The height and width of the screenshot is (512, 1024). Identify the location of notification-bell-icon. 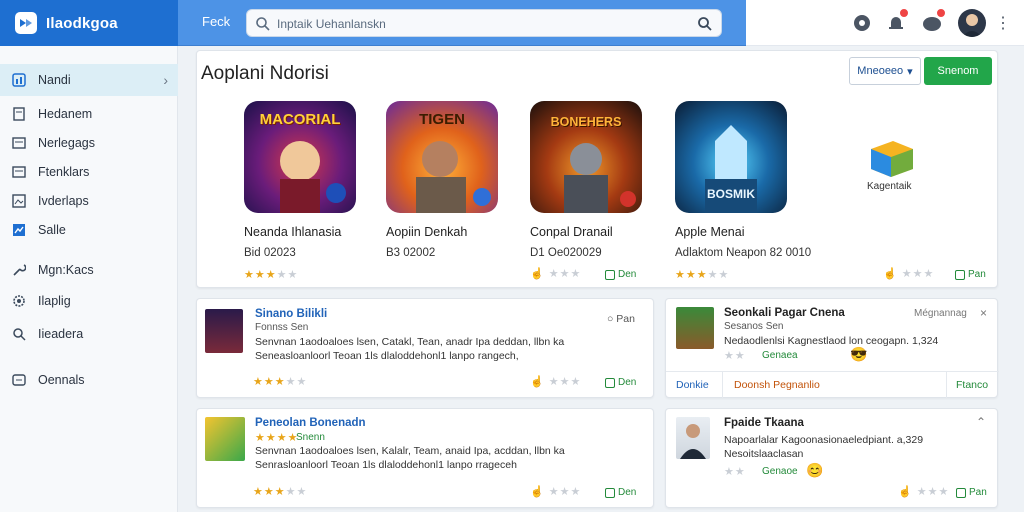
(897, 20).